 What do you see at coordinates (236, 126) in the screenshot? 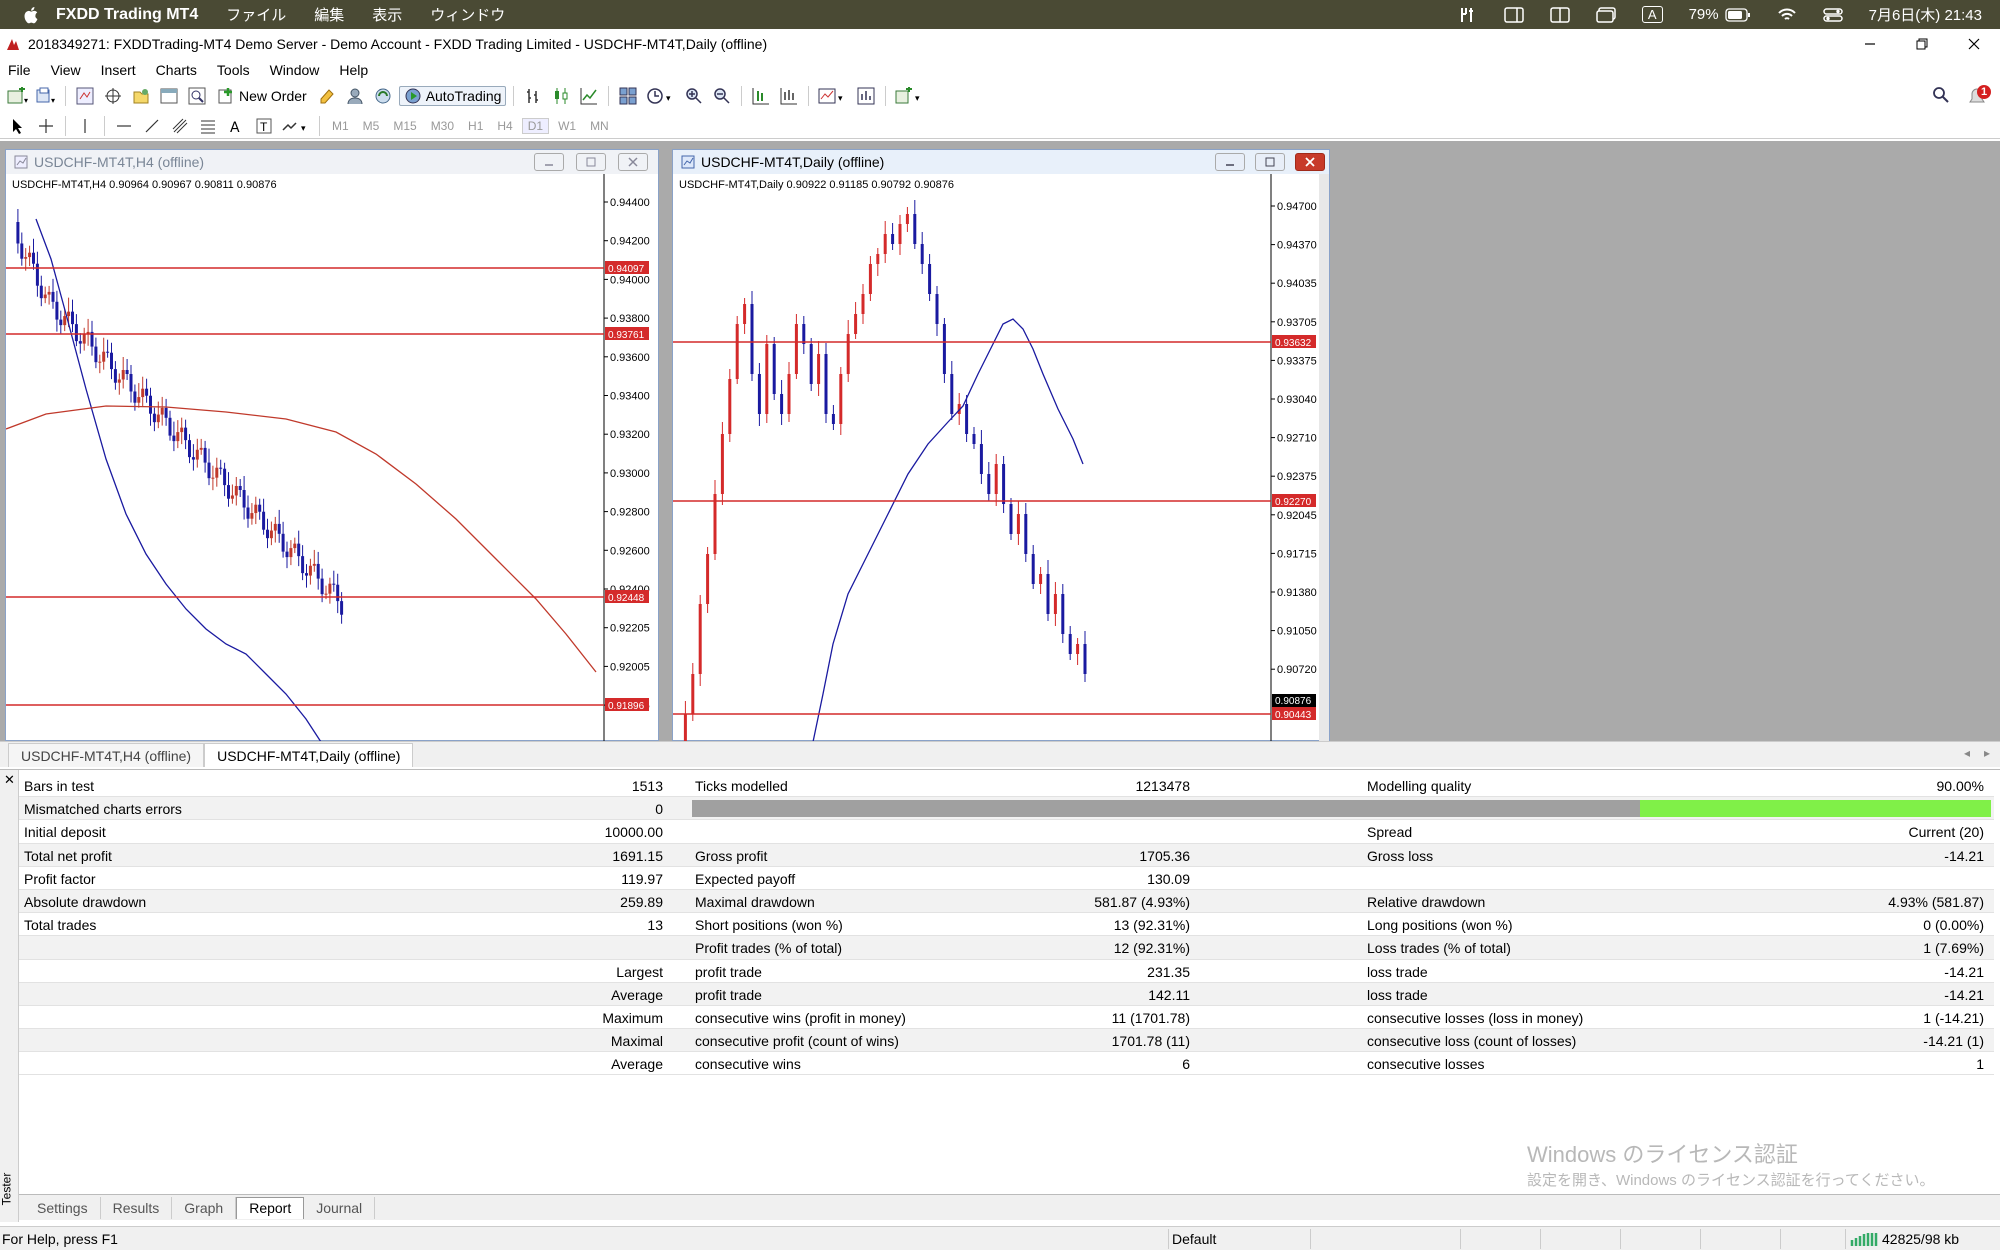
I see `text-tool: A` at bounding box center [236, 126].